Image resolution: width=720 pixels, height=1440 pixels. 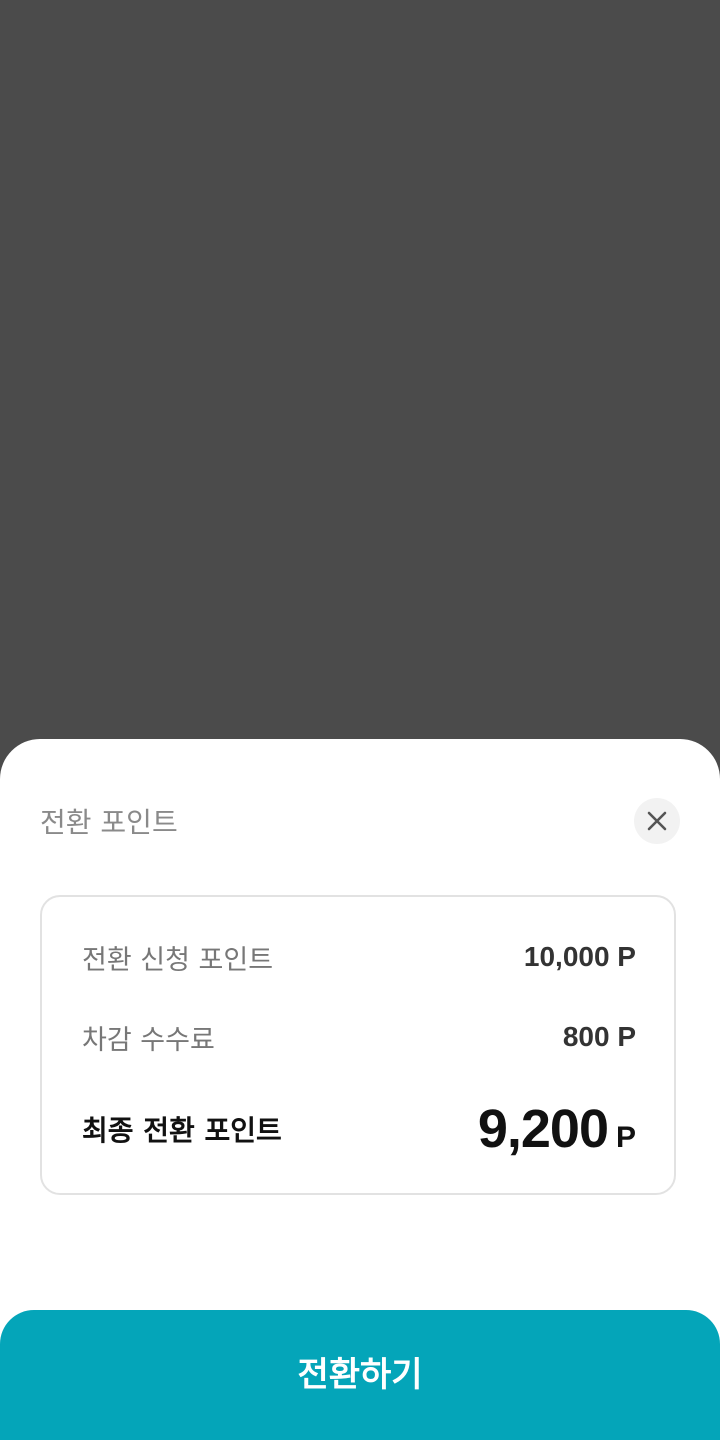 What do you see at coordinates (182, 1130) in the screenshot?
I see `final-points-label: 최종 전환 포인트` at bounding box center [182, 1130].